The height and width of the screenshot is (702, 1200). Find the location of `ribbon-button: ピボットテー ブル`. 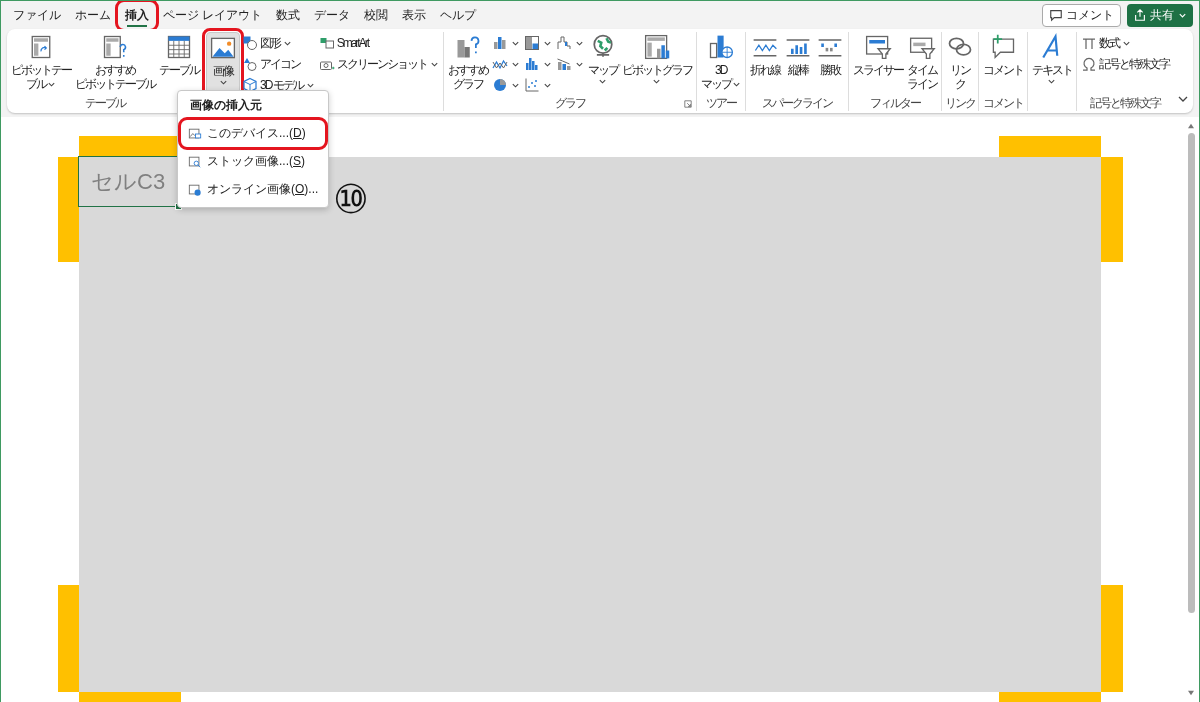

ribbon-button: ピボットテー ブル is located at coordinates (41, 64).